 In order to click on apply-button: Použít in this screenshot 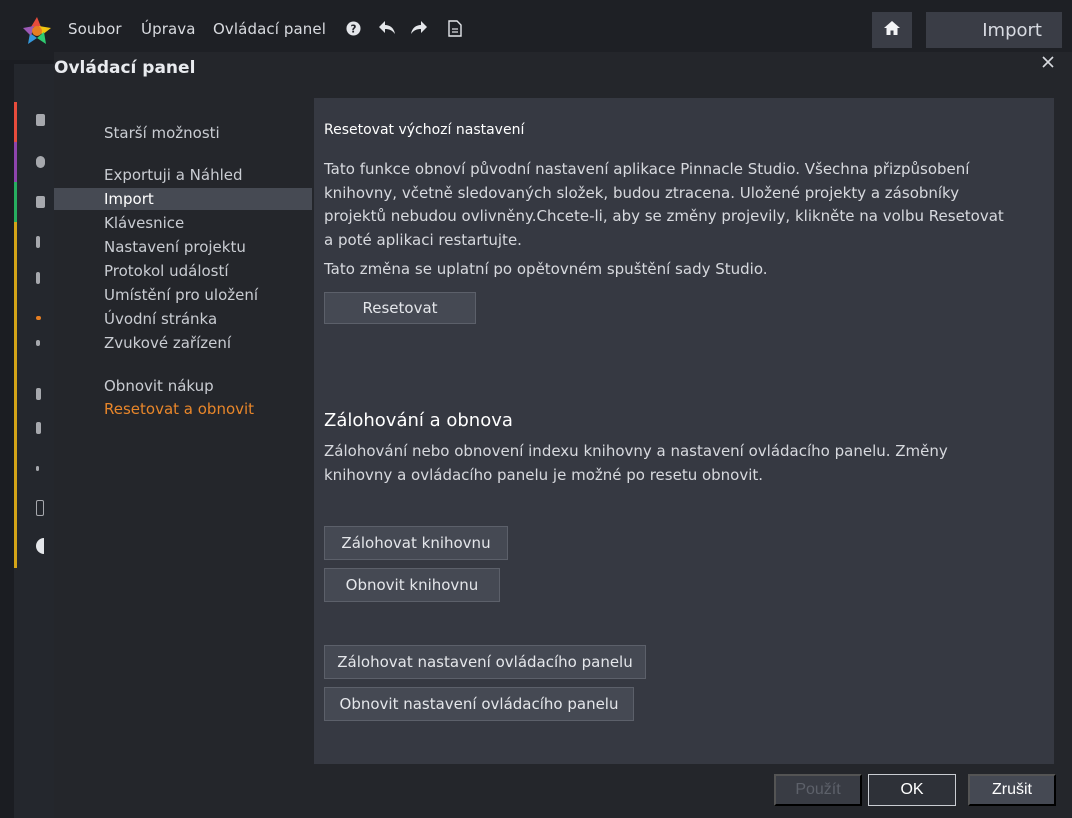, I will do `click(818, 790)`.